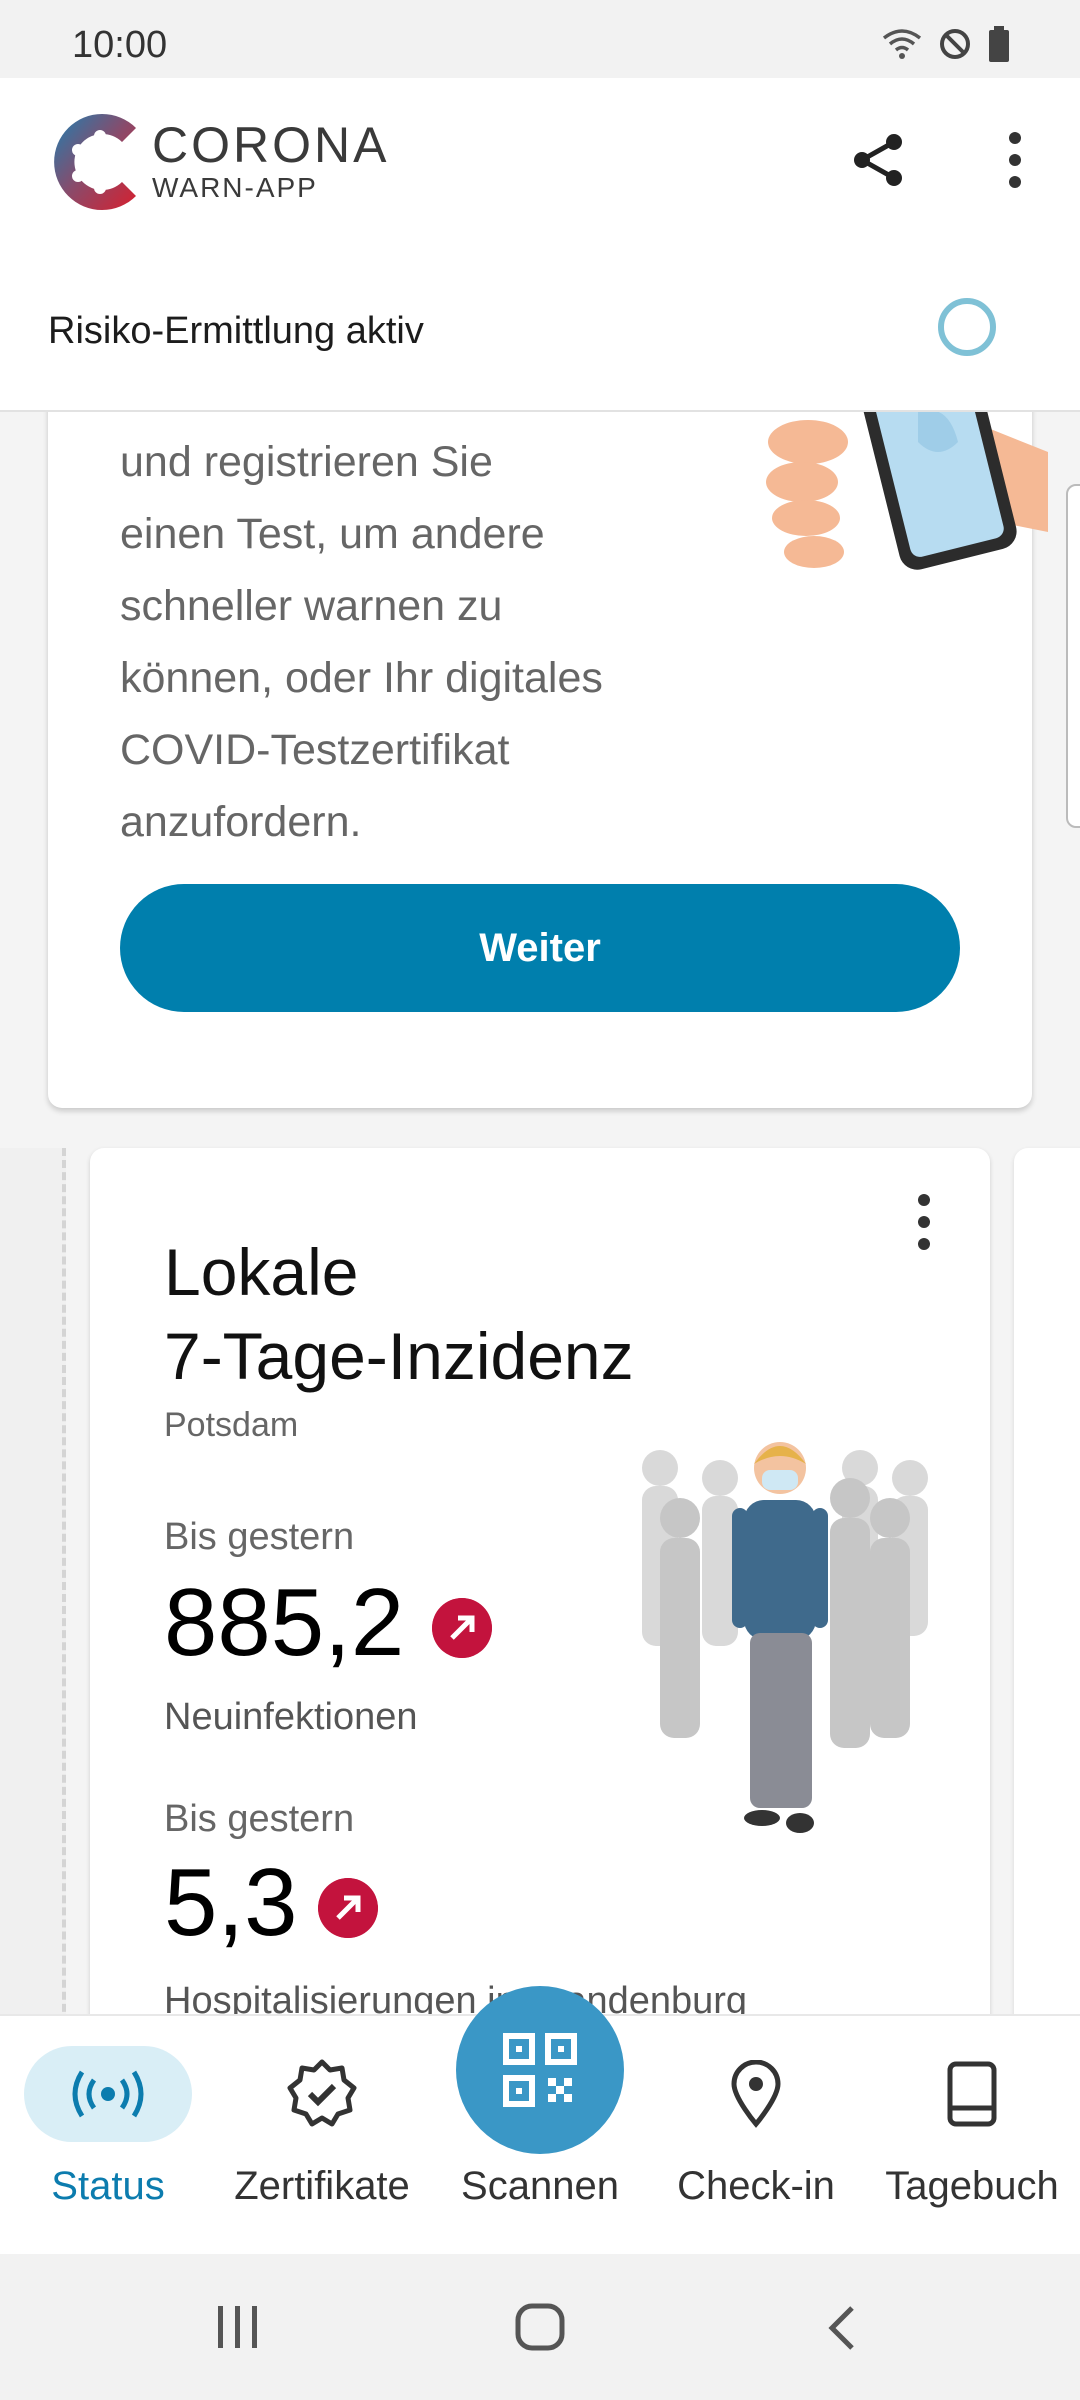  Describe the element at coordinates (1047, 1581) in the screenshot. I see `next-stat-card-peek` at that location.